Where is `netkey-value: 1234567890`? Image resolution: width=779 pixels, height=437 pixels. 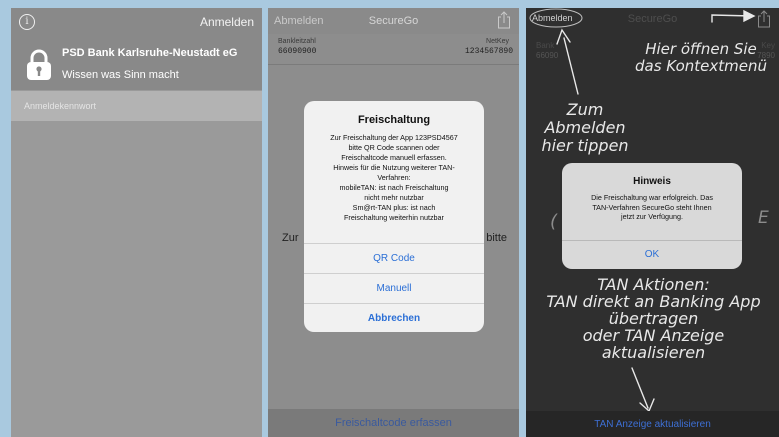
netkey-value: 1234567890 is located at coordinates (488, 51).